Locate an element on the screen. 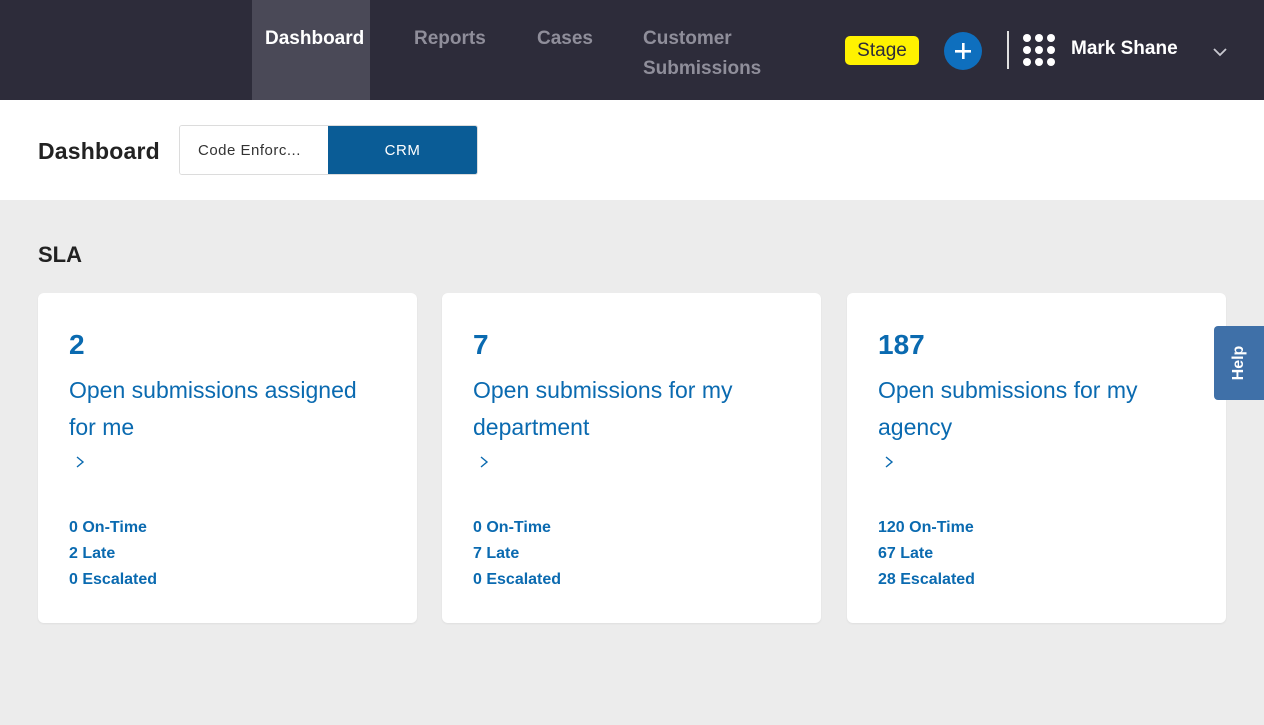 This screenshot has height=725, width=1264. card-label: Open submissions for my department is located at coordinates (633, 409).